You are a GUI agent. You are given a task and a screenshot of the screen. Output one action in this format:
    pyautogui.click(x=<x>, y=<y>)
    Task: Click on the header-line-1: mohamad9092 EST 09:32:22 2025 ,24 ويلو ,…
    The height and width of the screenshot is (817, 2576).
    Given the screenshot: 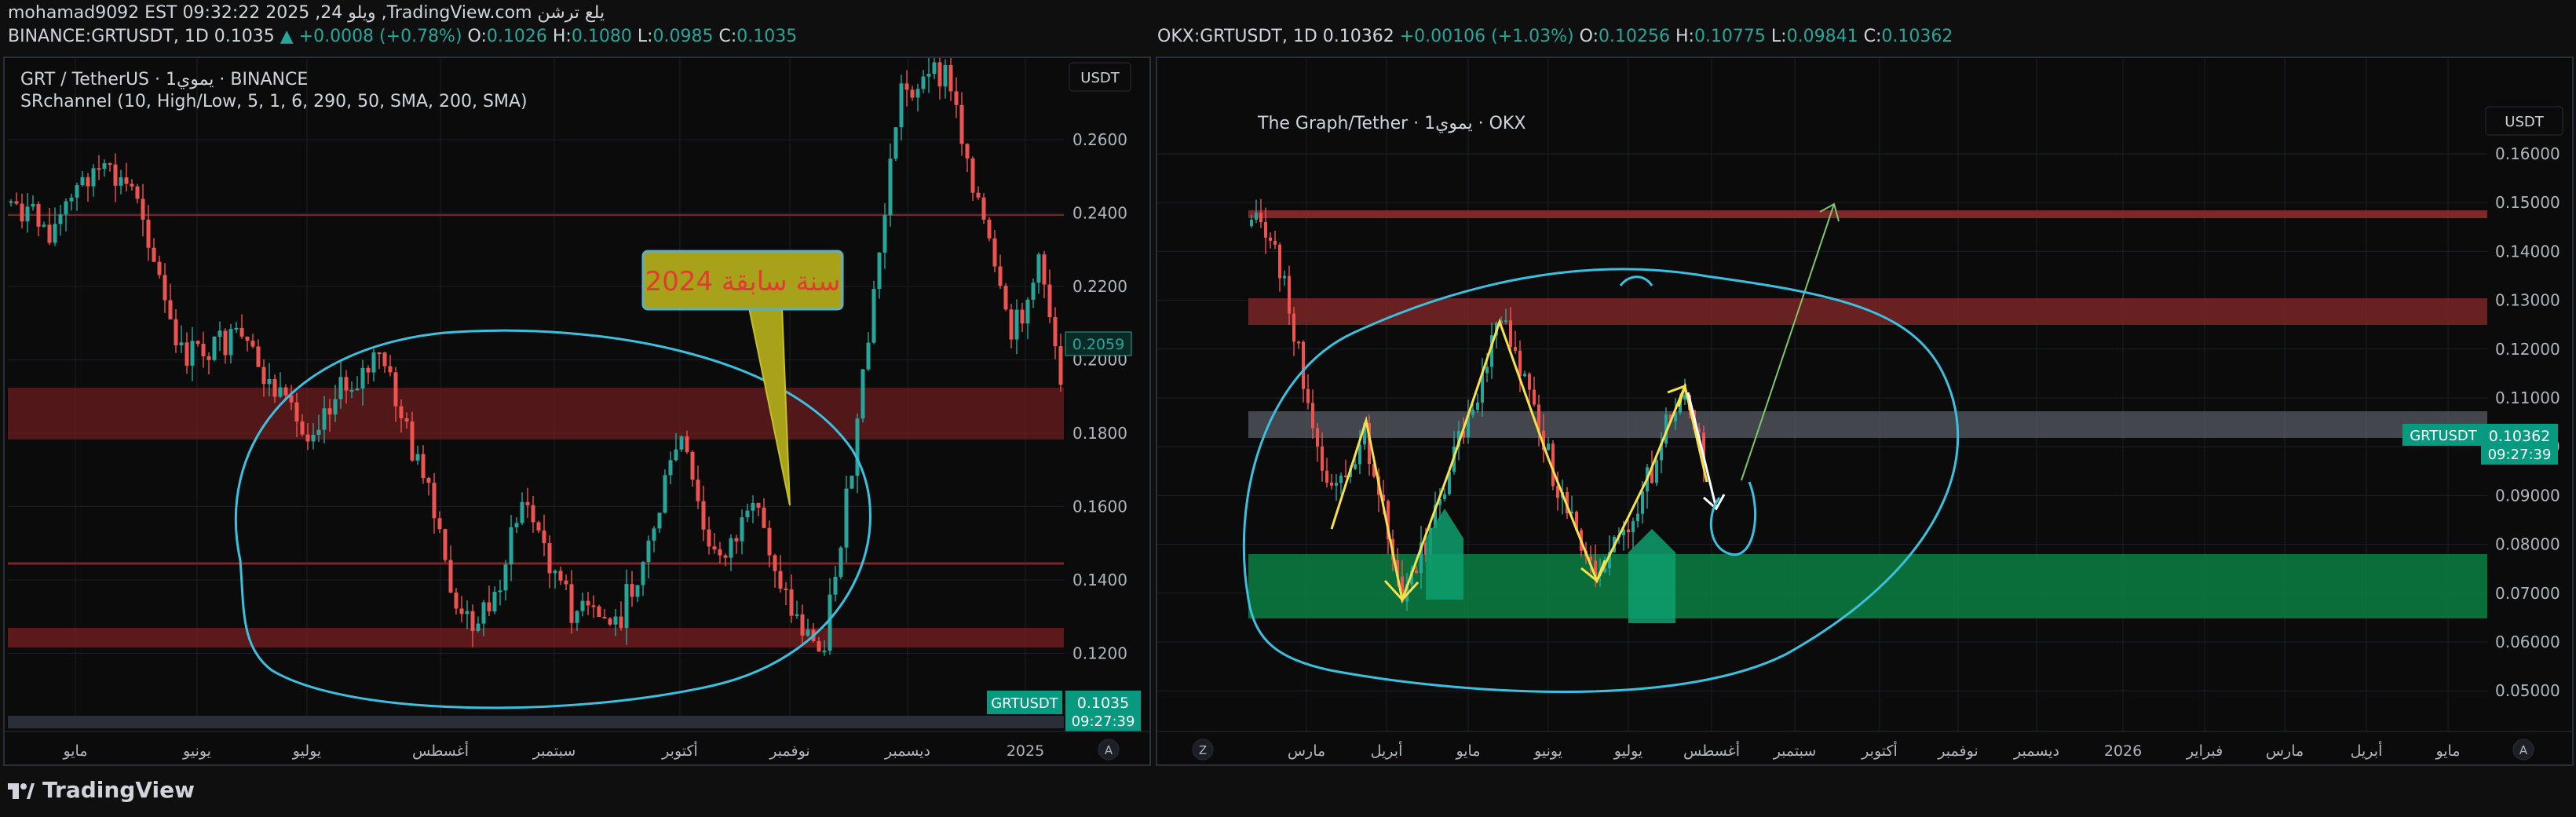 What is the action you would take?
    pyautogui.click(x=306, y=13)
    